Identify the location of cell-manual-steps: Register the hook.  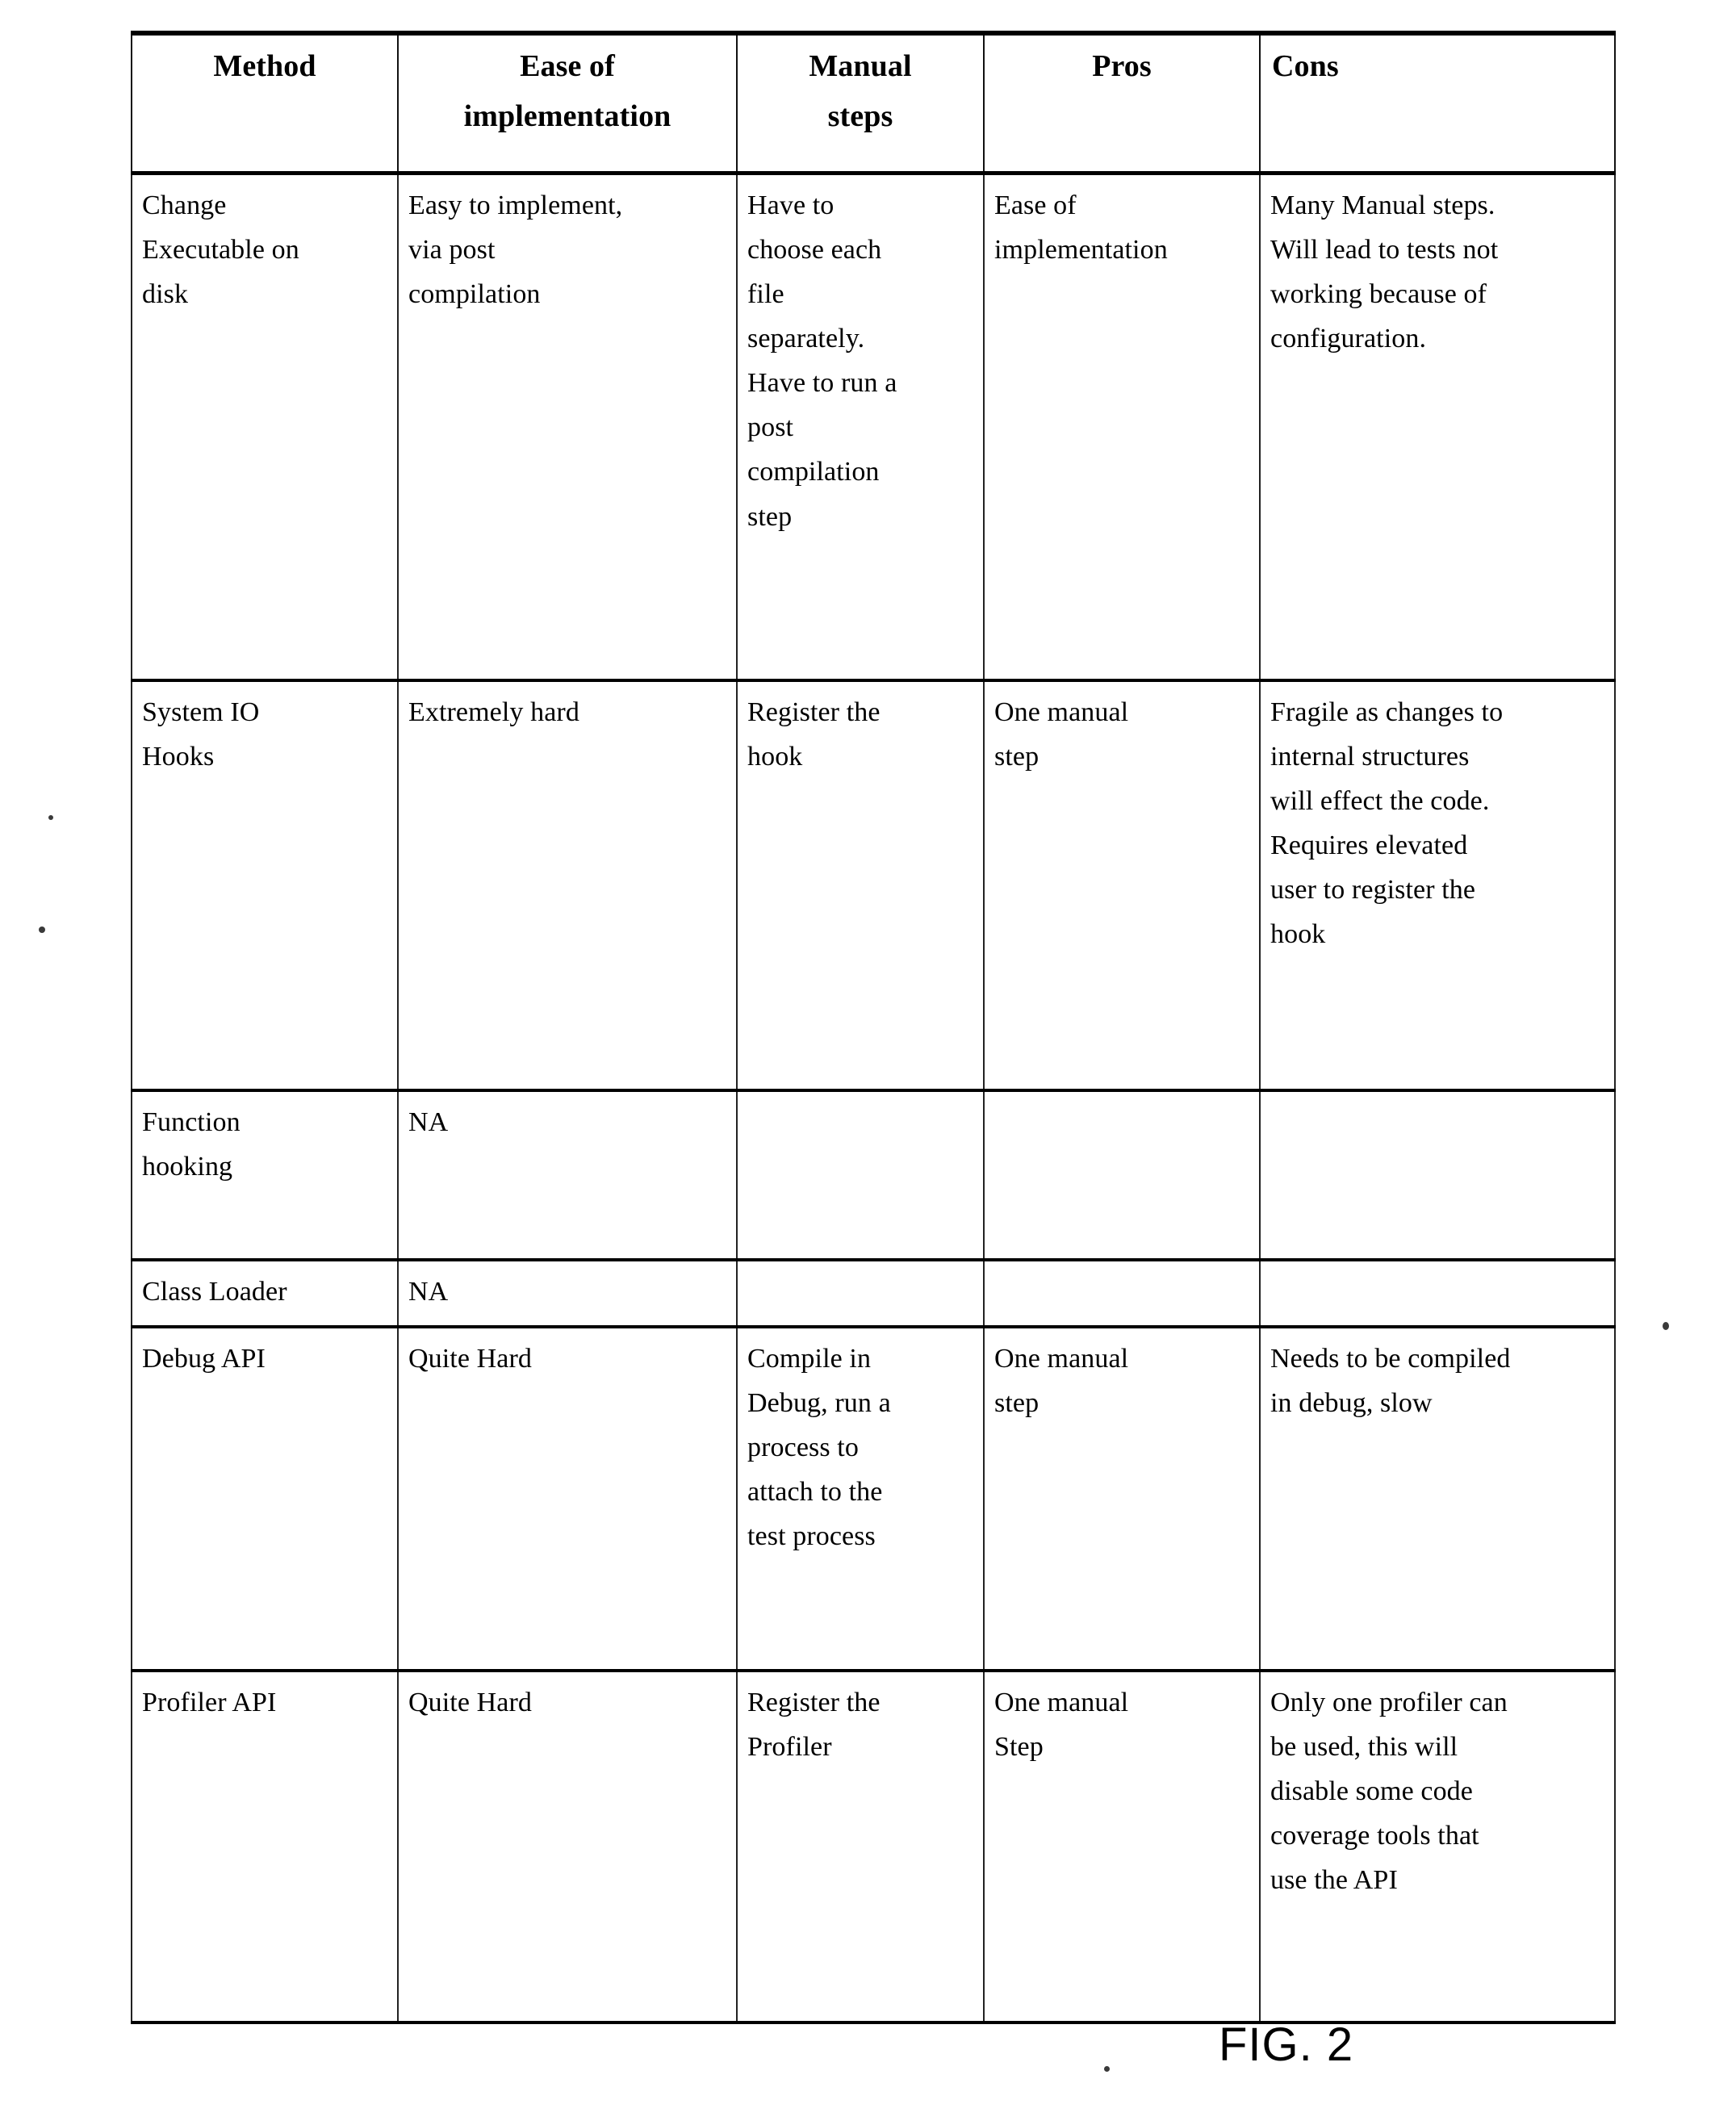
(861, 885).